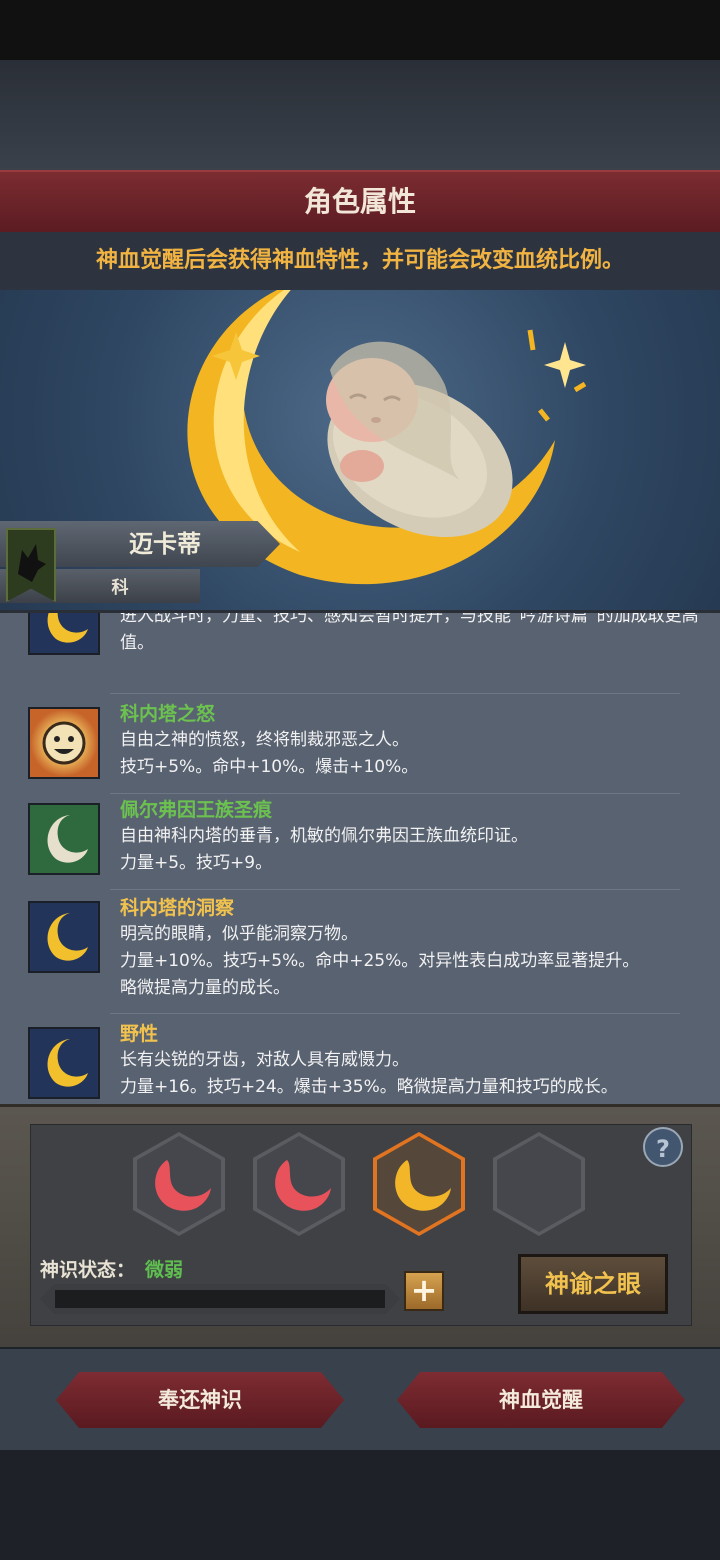 This screenshot has height=1560, width=720. Describe the element at coordinates (88, 1270) in the screenshot. I see `divine-sense-status-label: 神识状态：` at that location.